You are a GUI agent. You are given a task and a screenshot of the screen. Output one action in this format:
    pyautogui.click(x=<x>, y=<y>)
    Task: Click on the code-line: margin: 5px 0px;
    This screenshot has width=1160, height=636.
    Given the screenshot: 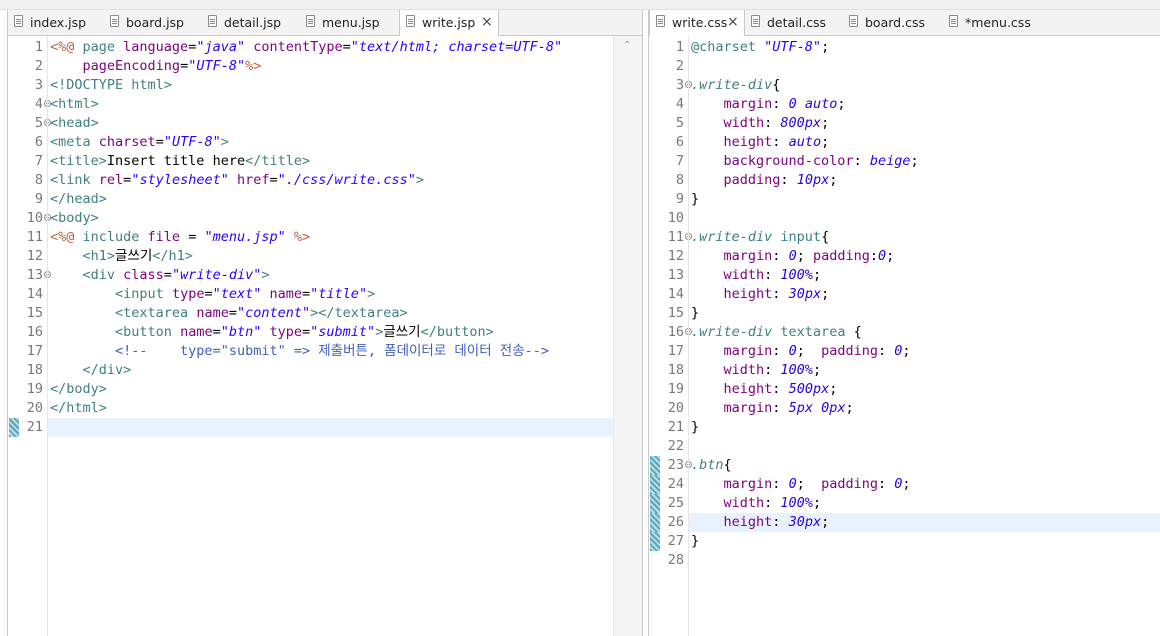 What is the action you would take?
    pyautogui.click(x=924, y=408)
    